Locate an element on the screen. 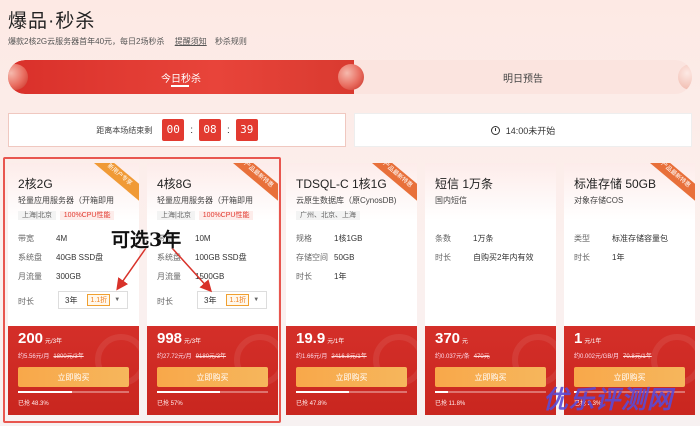  spec-value: 1500GB is located at coordinates (210, 276).